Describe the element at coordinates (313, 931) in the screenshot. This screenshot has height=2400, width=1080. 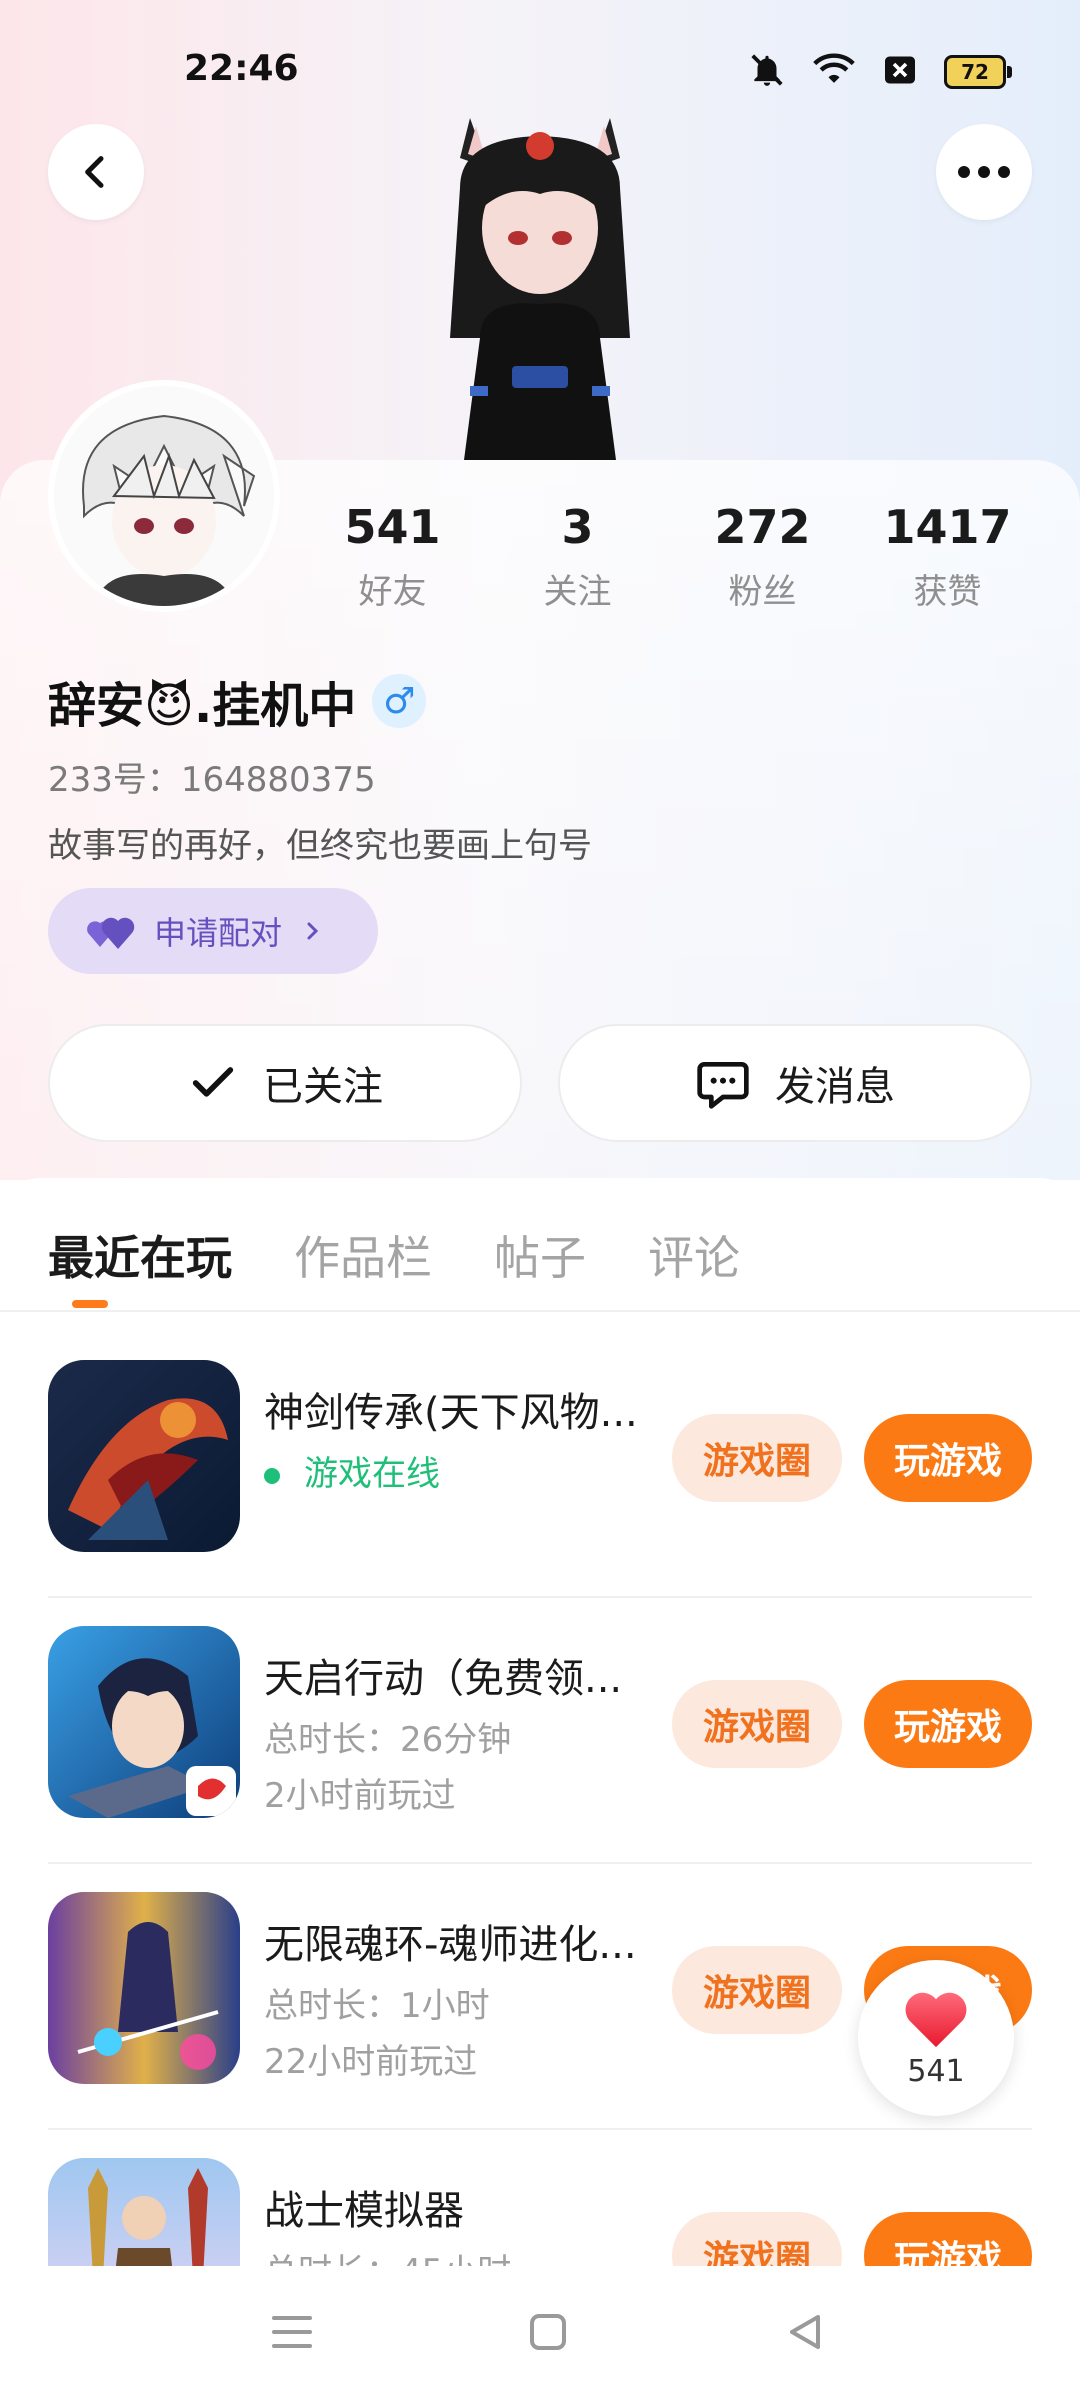
I see `chevron-right-icon` at that location.